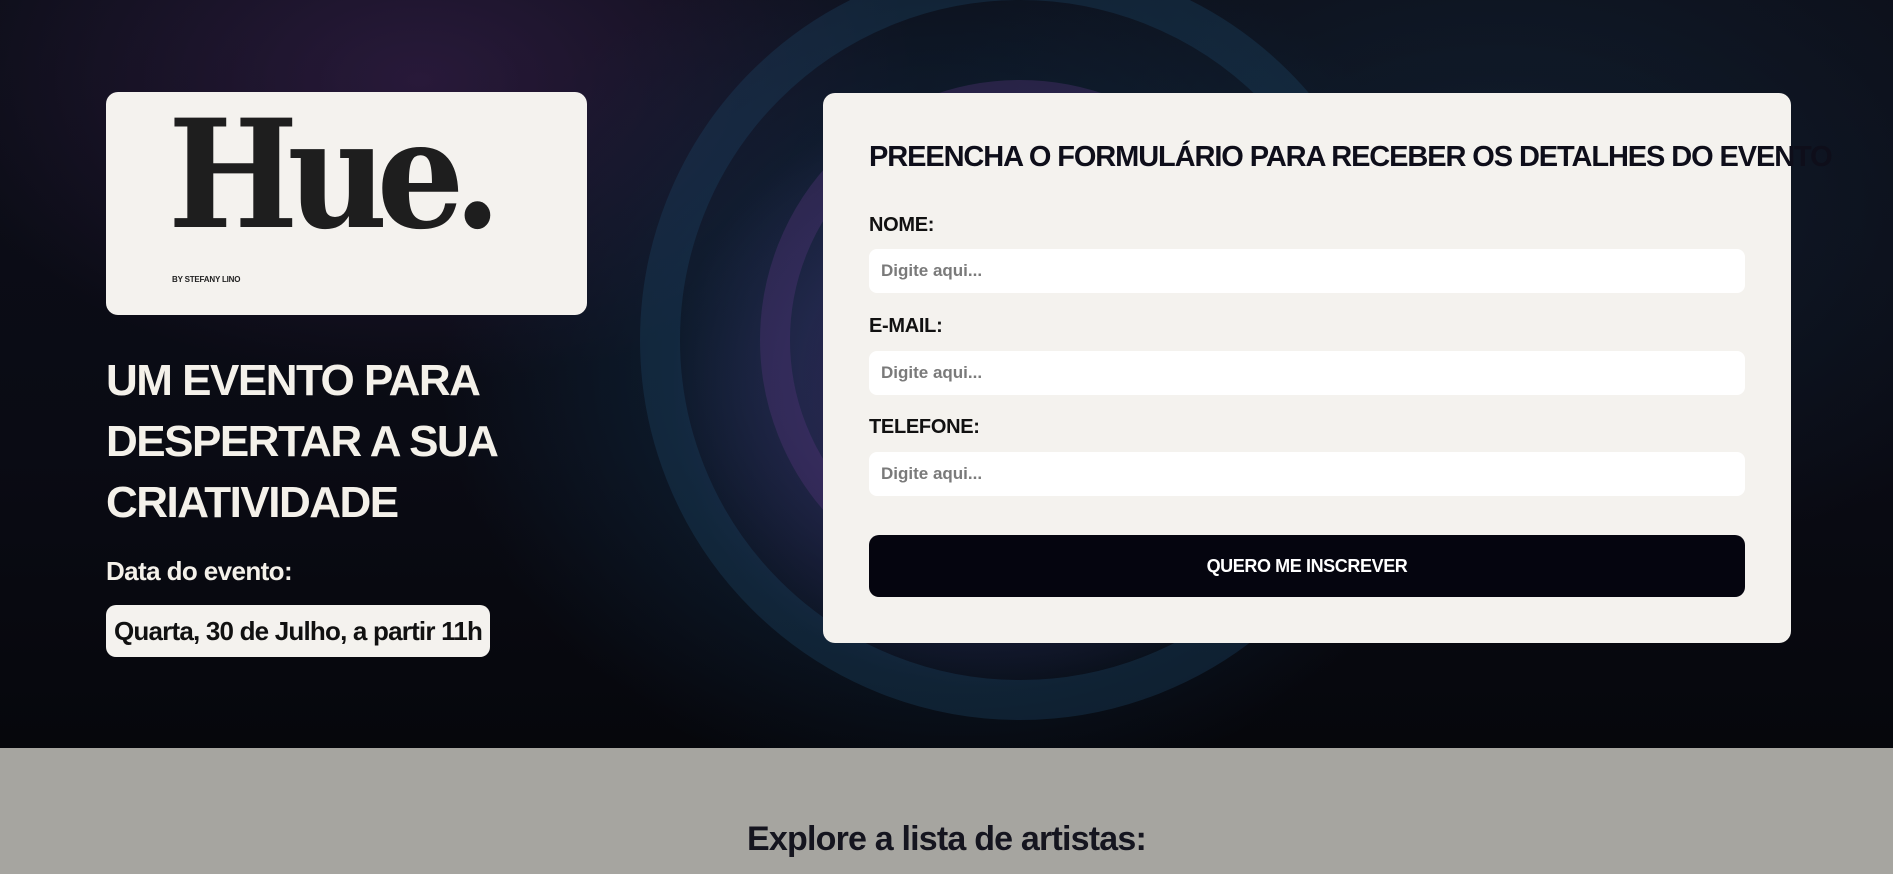  I want to click on name-field-label: NOME:, so click(902, 225).